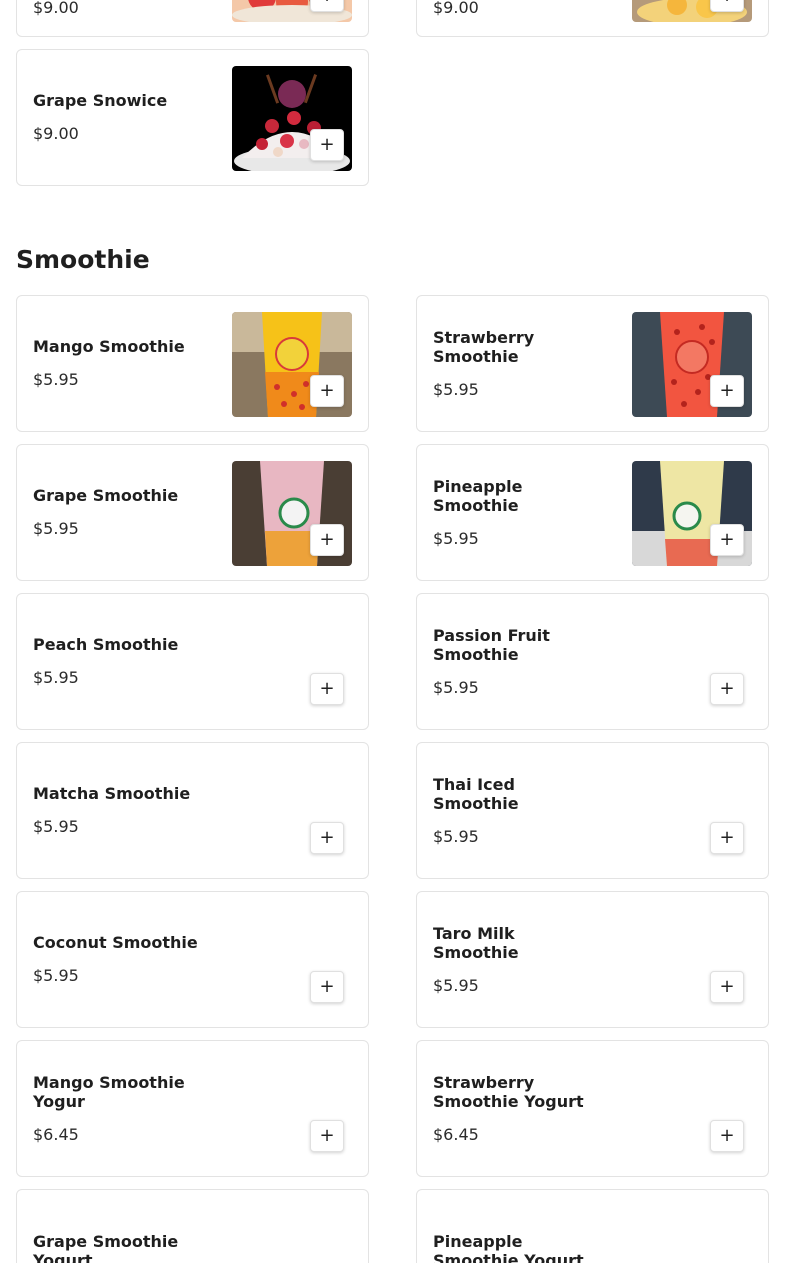  I want to click on menu-item-info: Grape Snowice $9.00, so click(128, 117).